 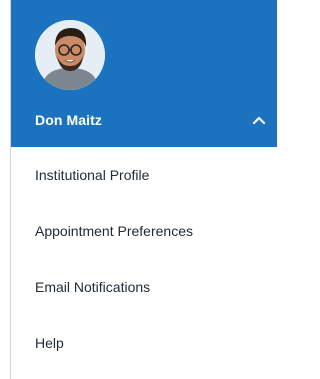 What do you see at coordinates (144, 175) in the screenshot?
I see `menu-item-institutional-profile: Institutional Profile` at bounding box center [144, 175].